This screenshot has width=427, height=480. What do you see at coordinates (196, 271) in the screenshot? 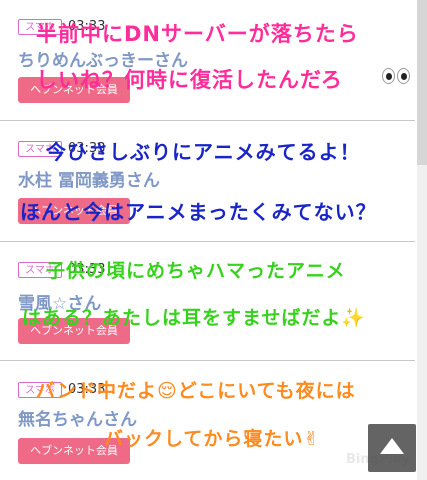
I see `overlay-caption-line: 子供の頃にめちゃハマったアニメ` at bounding box center [196, 271].